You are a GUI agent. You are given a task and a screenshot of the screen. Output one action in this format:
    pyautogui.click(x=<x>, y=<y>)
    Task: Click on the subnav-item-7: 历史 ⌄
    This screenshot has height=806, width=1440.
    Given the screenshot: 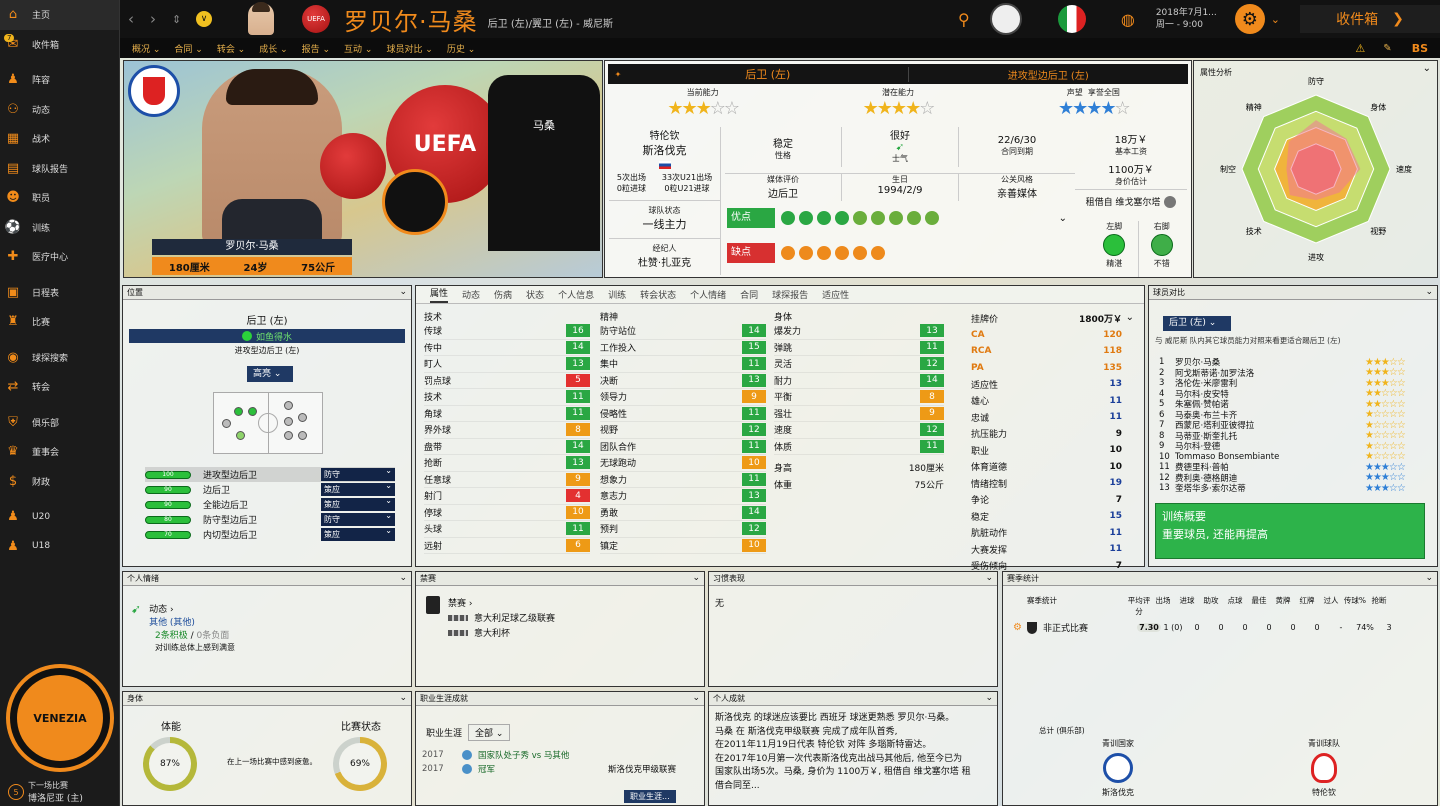 What is the action you would take?
    pyautogui.click(x=461, y=48)
    